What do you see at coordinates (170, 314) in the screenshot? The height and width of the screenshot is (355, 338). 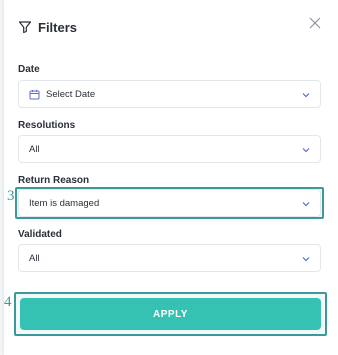 I see `apply-button: APPLY` at bounding box center [170, 314].